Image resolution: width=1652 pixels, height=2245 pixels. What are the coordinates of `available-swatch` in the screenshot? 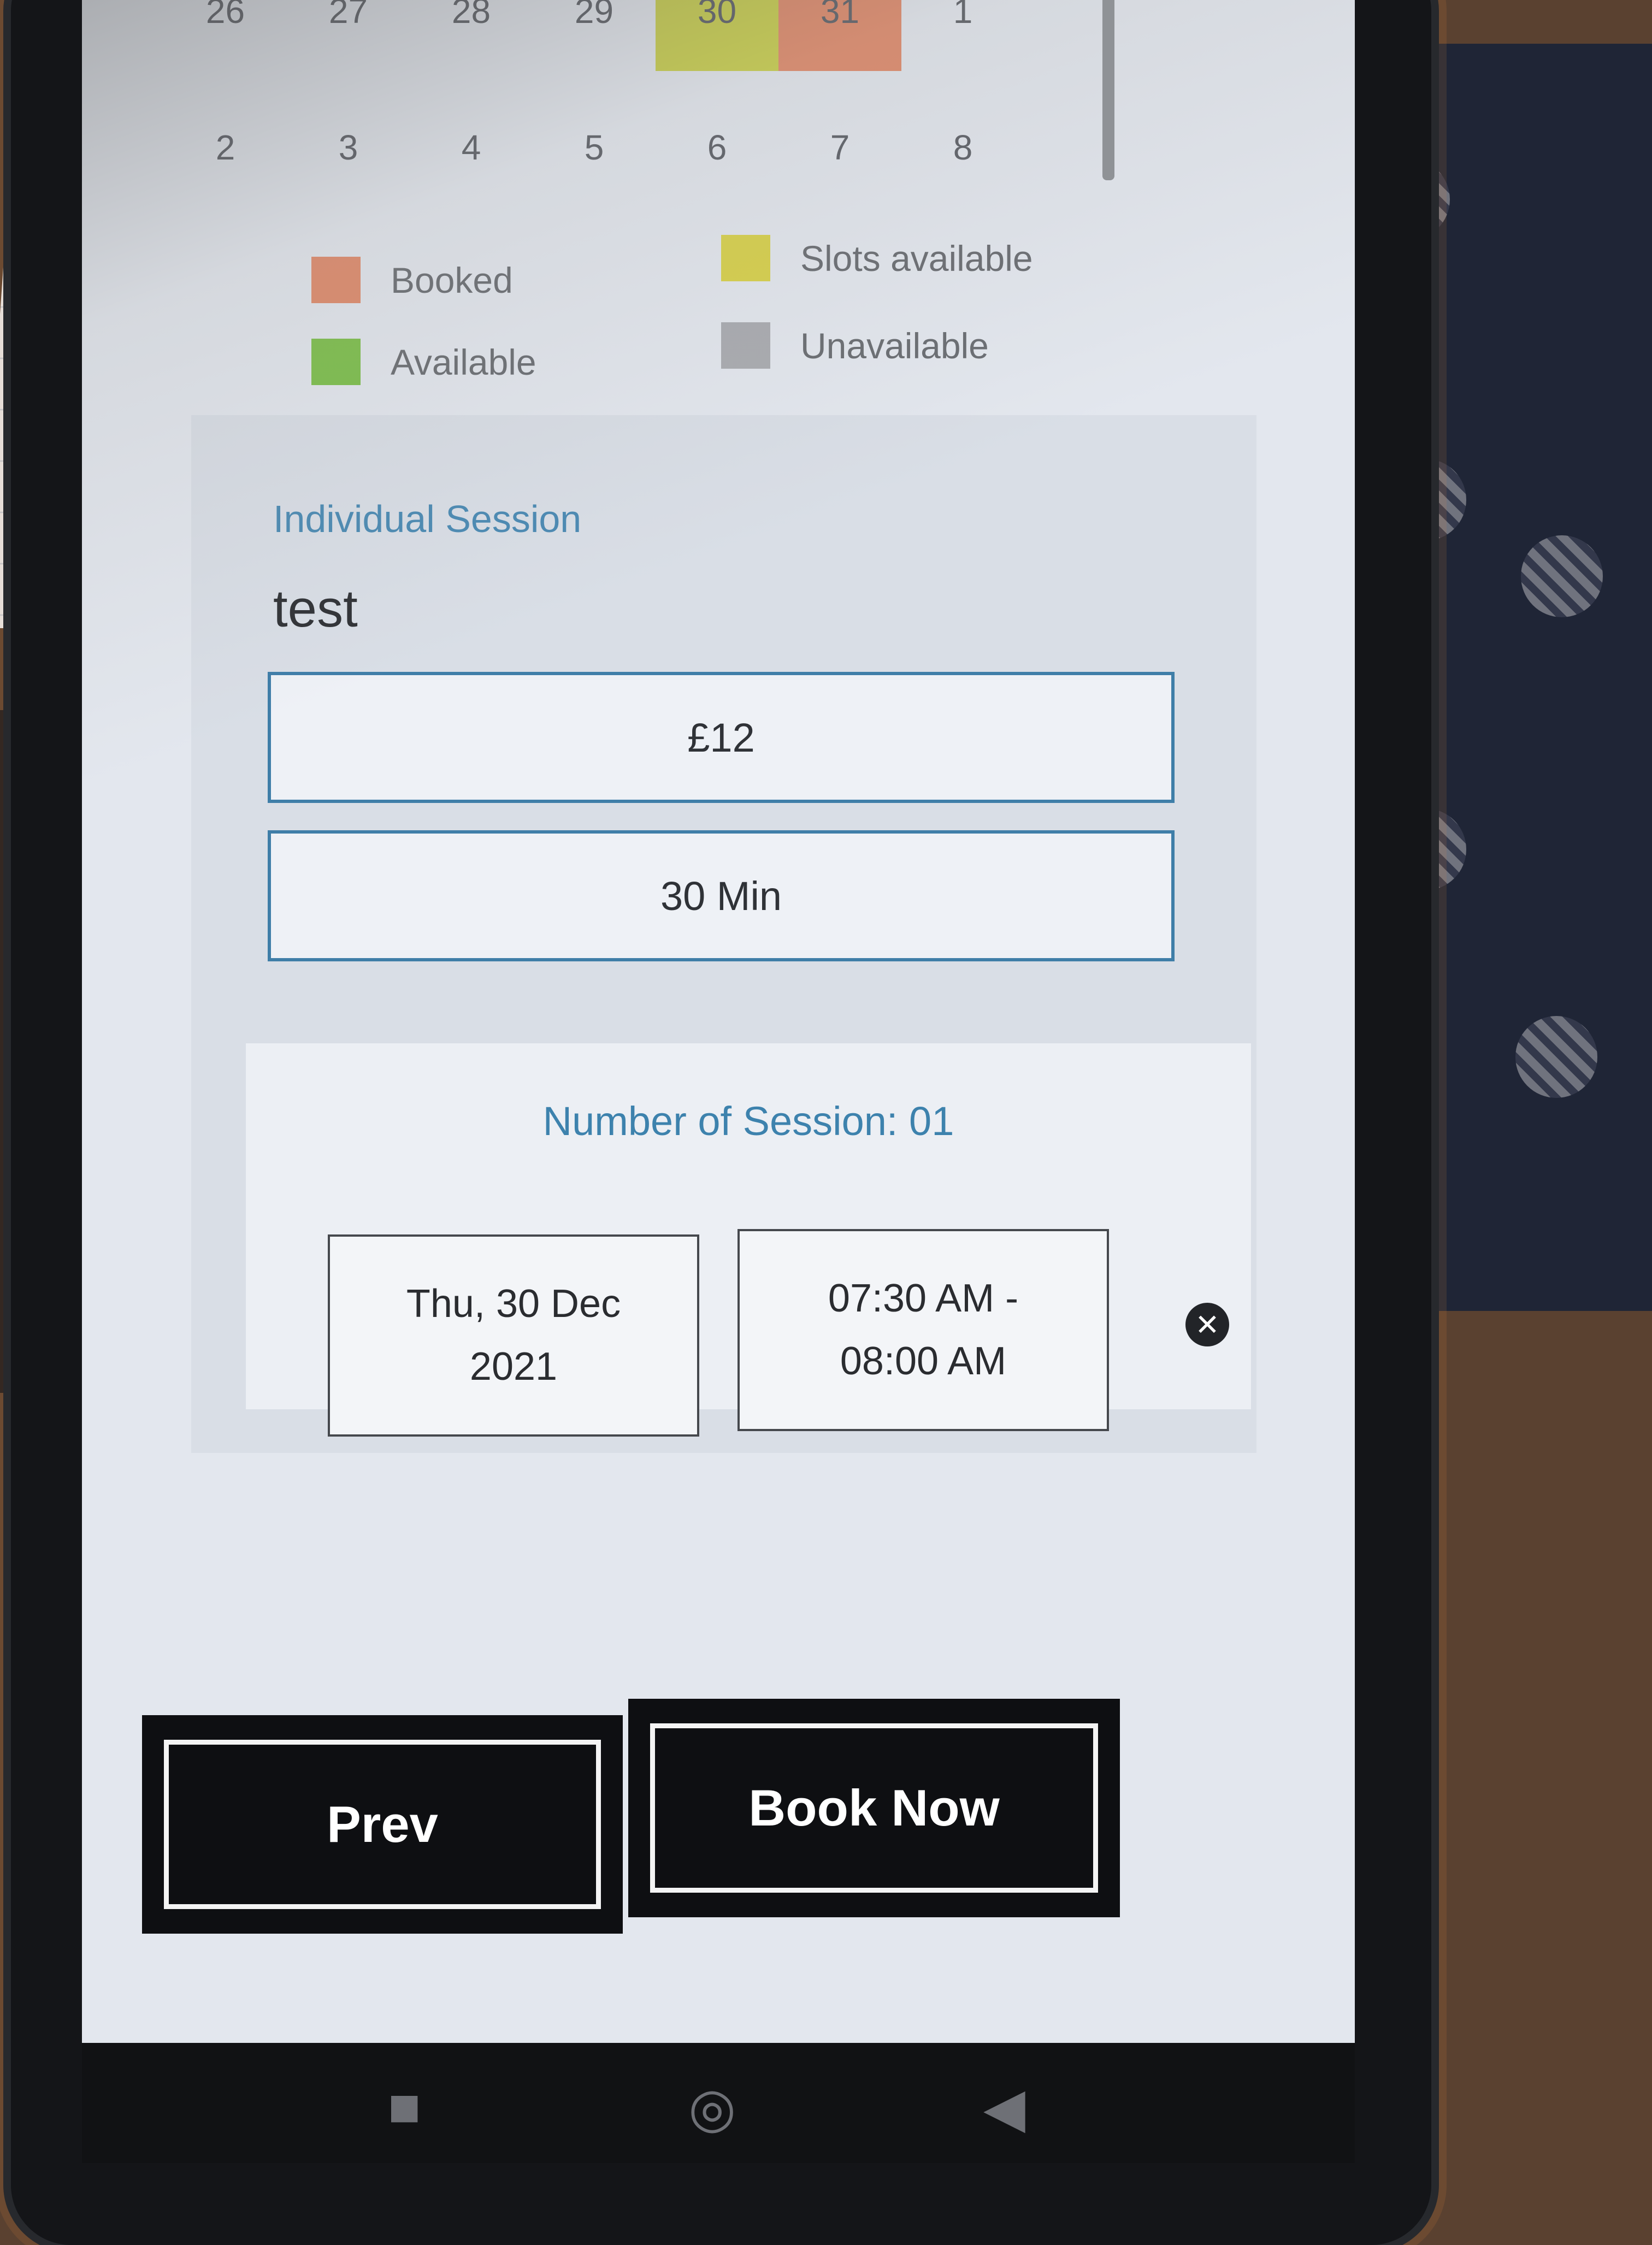 It's located at (336, 362).